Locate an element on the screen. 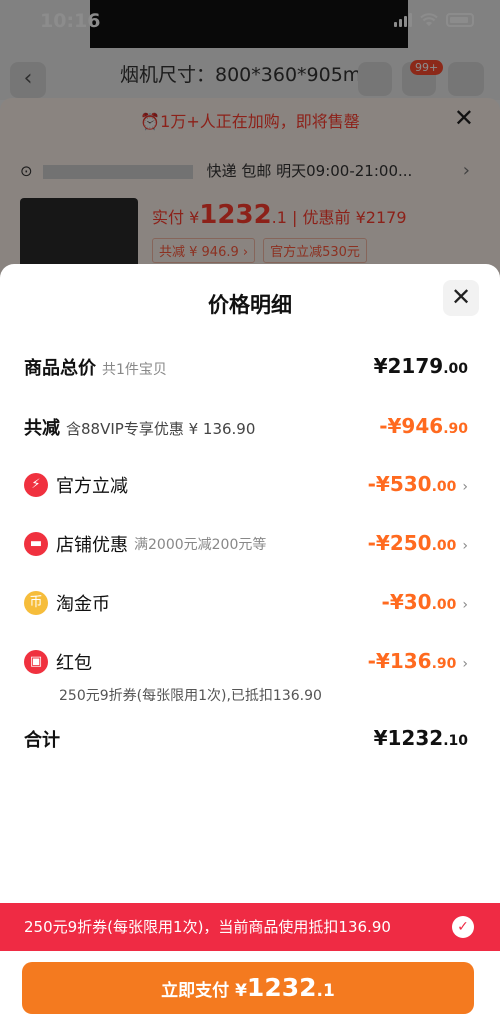 The width and height of the screenshot is (500, 1025). coupon-text: 250元9折券(每张限用1次)，当前商品使用抵扣136.90 is located at coordinates (207, 927).